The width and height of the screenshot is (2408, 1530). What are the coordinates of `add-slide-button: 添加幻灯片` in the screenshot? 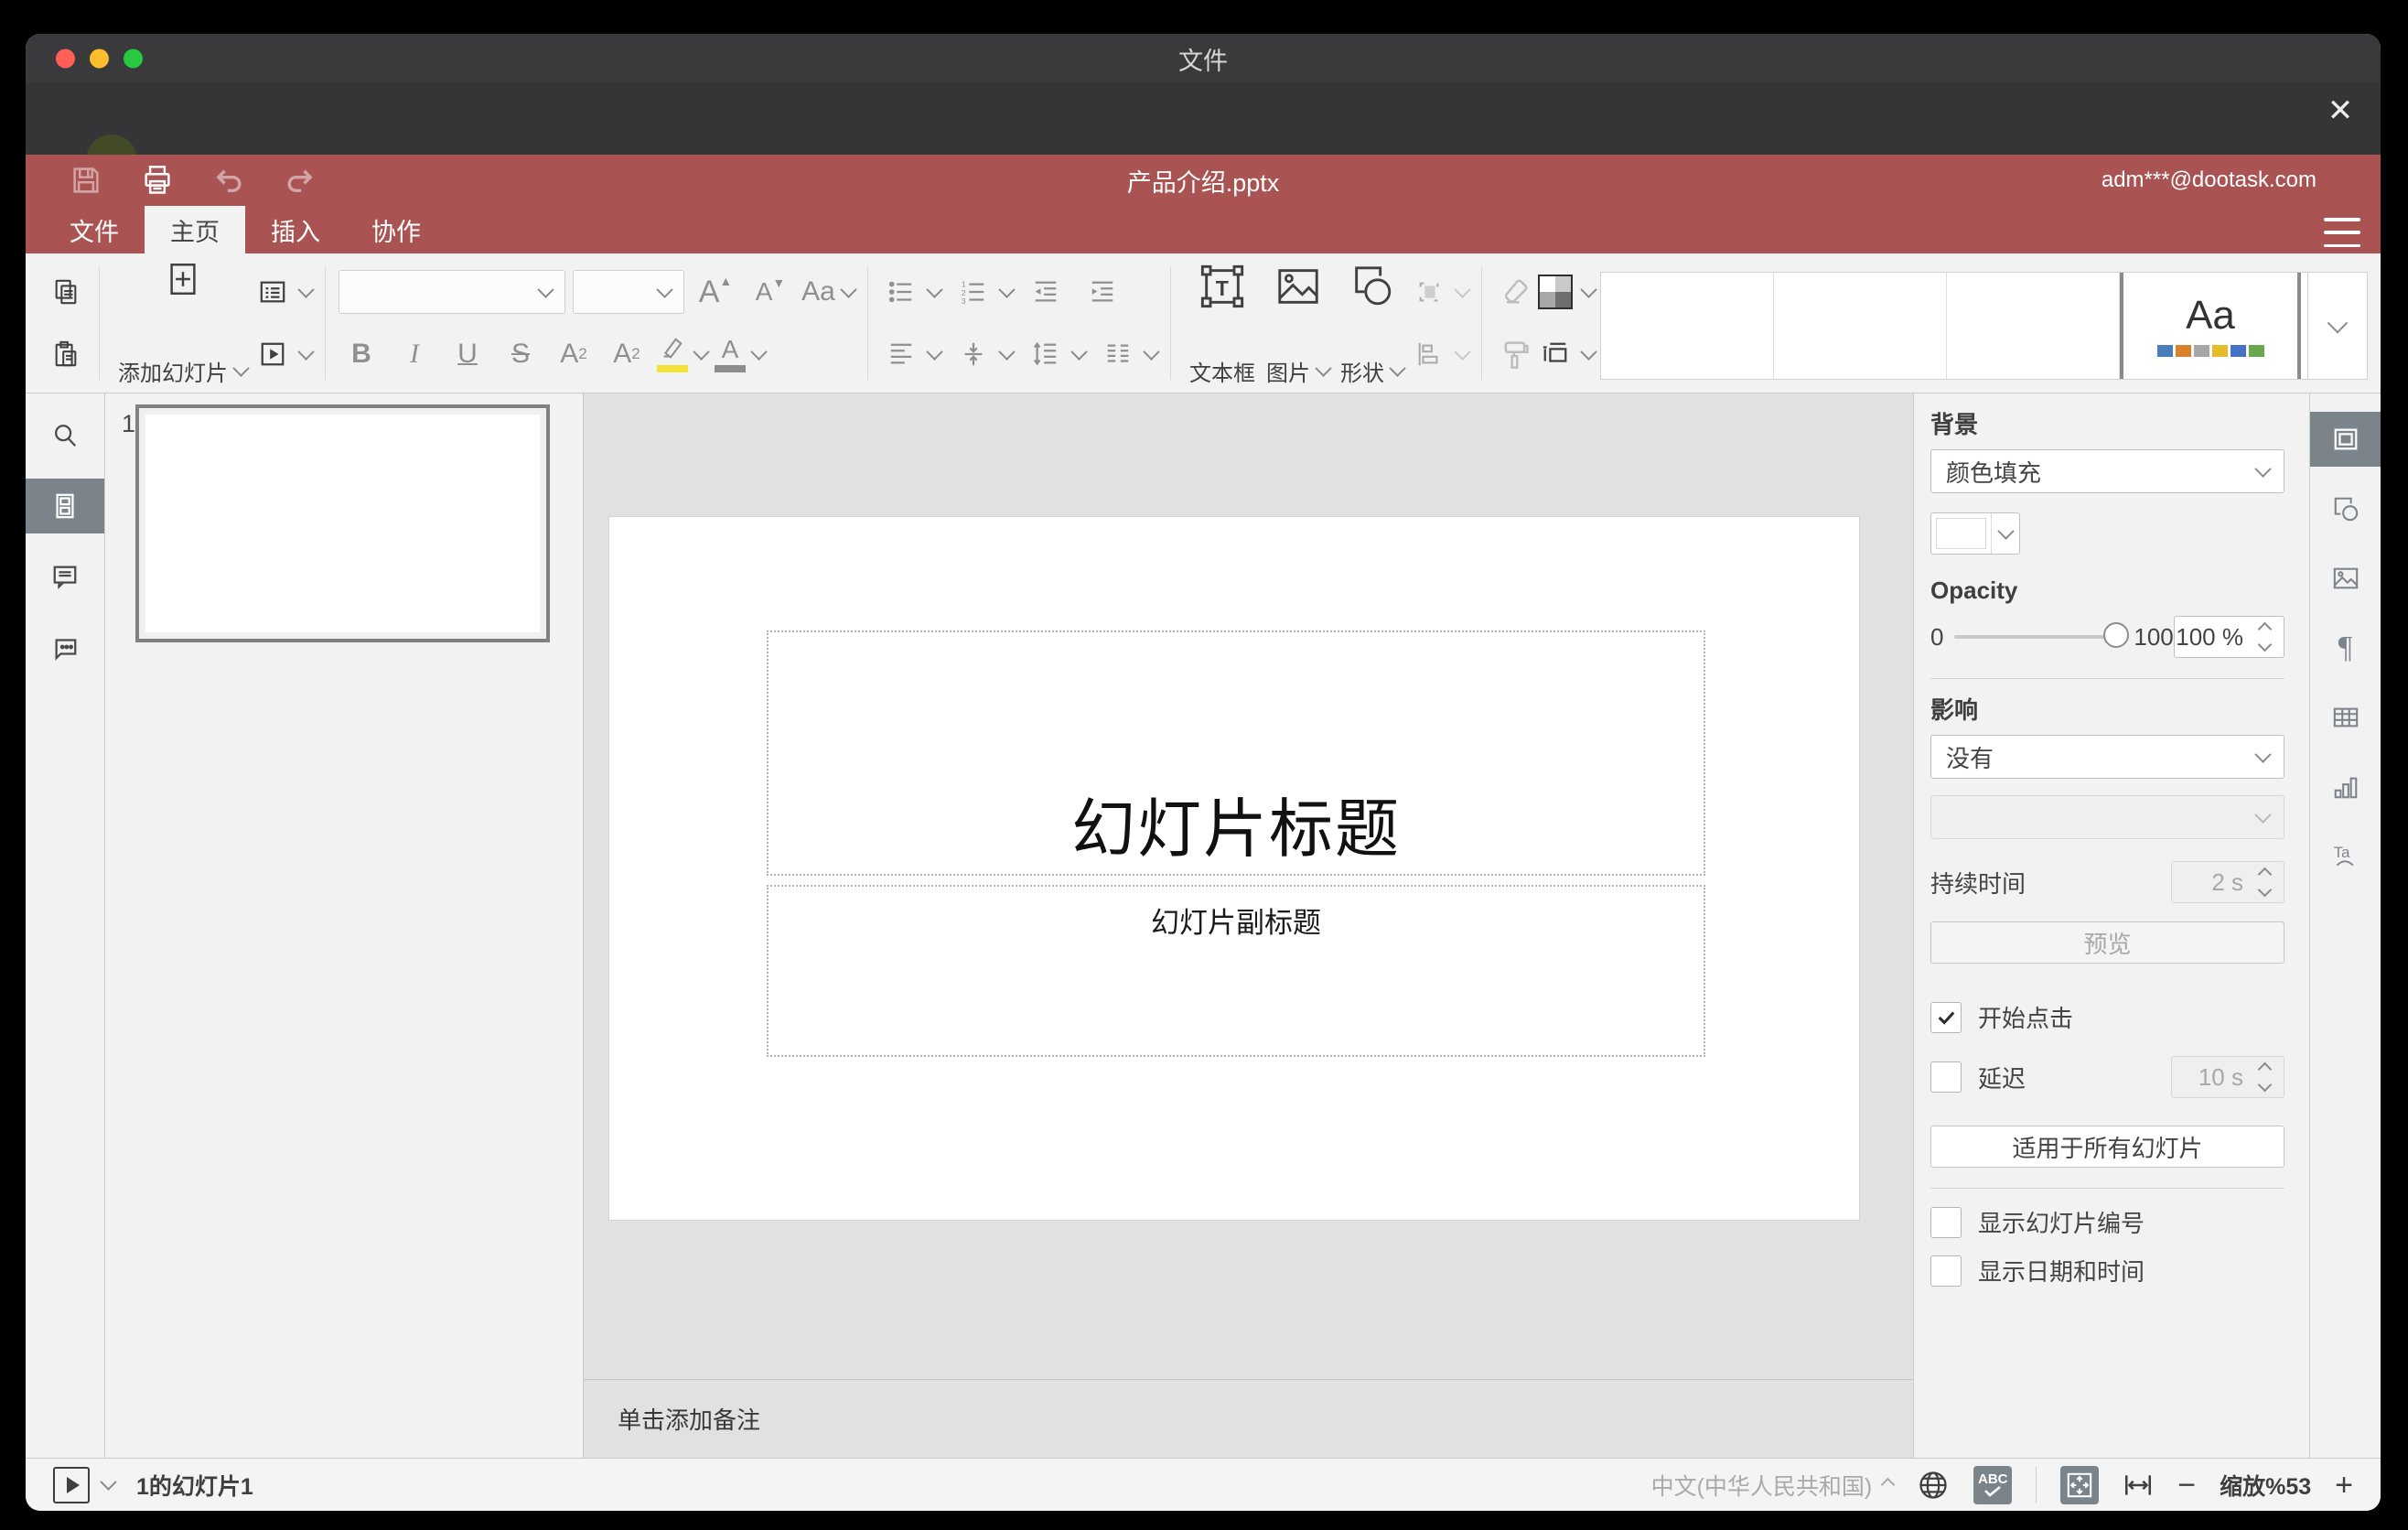 It's located at (183, 323).